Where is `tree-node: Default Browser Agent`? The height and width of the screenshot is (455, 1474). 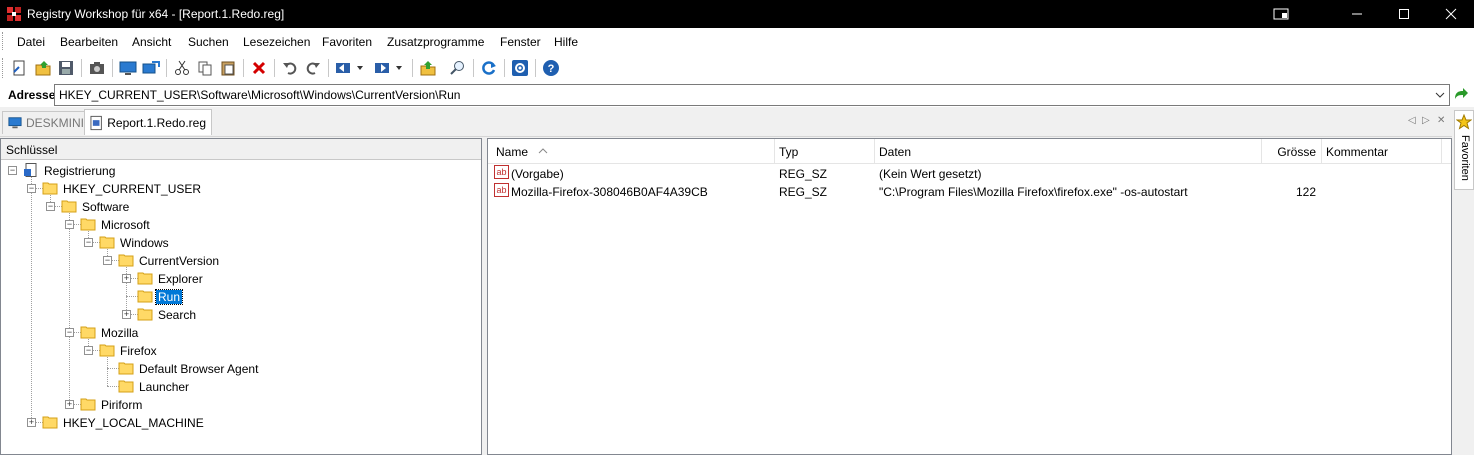
tree-node: Default Browser Agent is located at coordinates (240, 368).